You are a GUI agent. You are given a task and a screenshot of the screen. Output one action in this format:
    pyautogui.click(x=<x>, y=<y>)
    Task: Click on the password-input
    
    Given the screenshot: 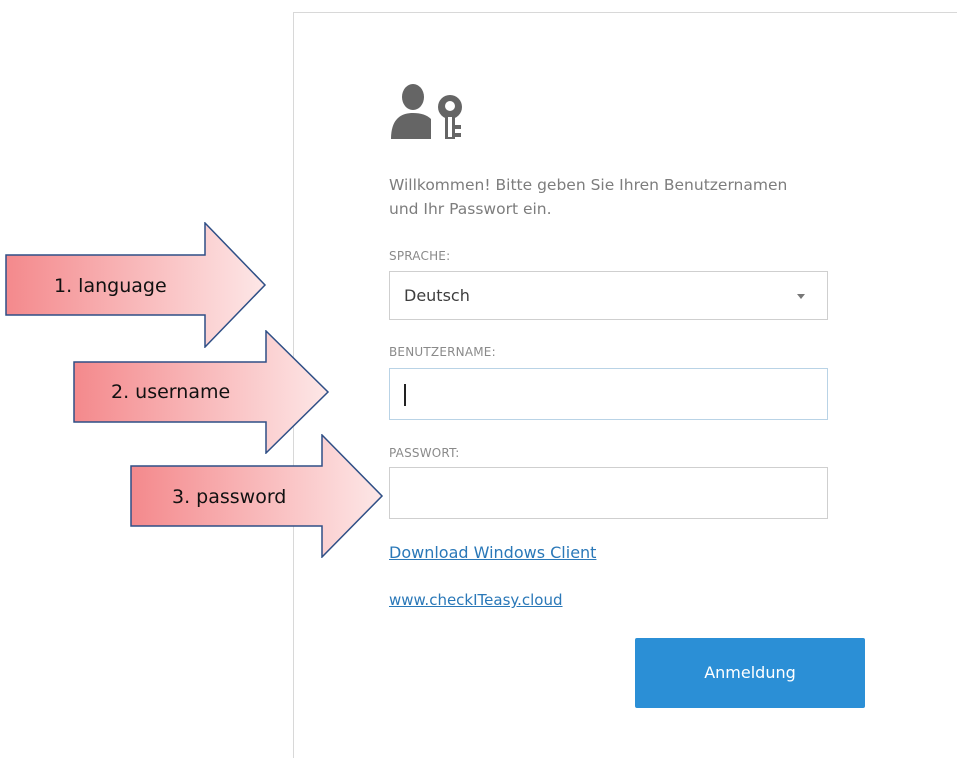 What is the action you would take?
    pyautogui.click(x=608, y=493)
    